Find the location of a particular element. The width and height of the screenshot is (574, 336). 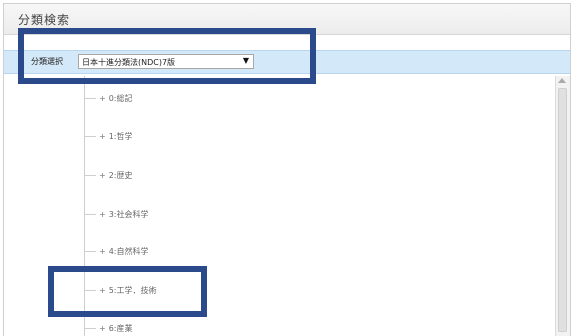

classification-select-bar: 分類選択 日本十進分類法(NDC)7版 ▼ is located at coordinates (287, 62).